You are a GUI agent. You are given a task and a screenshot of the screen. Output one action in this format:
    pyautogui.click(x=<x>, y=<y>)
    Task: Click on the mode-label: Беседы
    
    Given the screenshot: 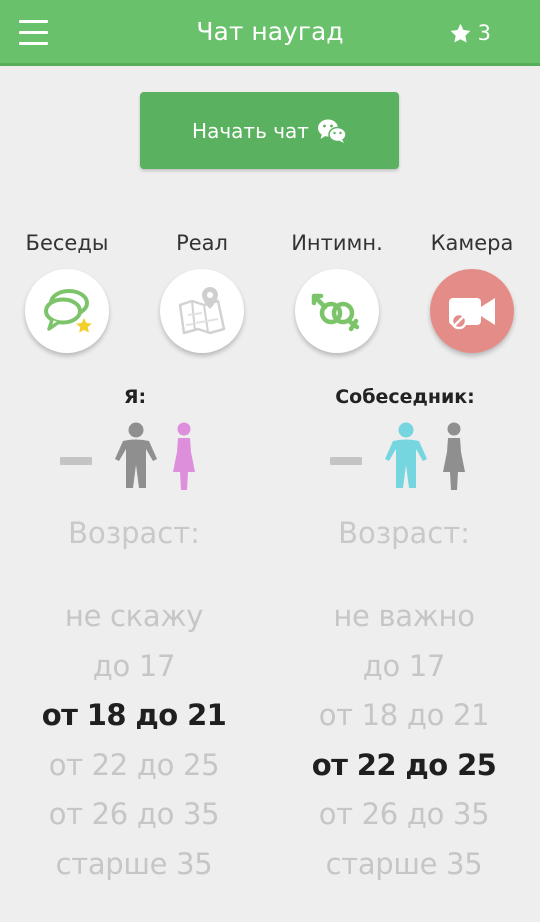 What is the action you would take?
    pyautogui.click(x=67, y=243)
    